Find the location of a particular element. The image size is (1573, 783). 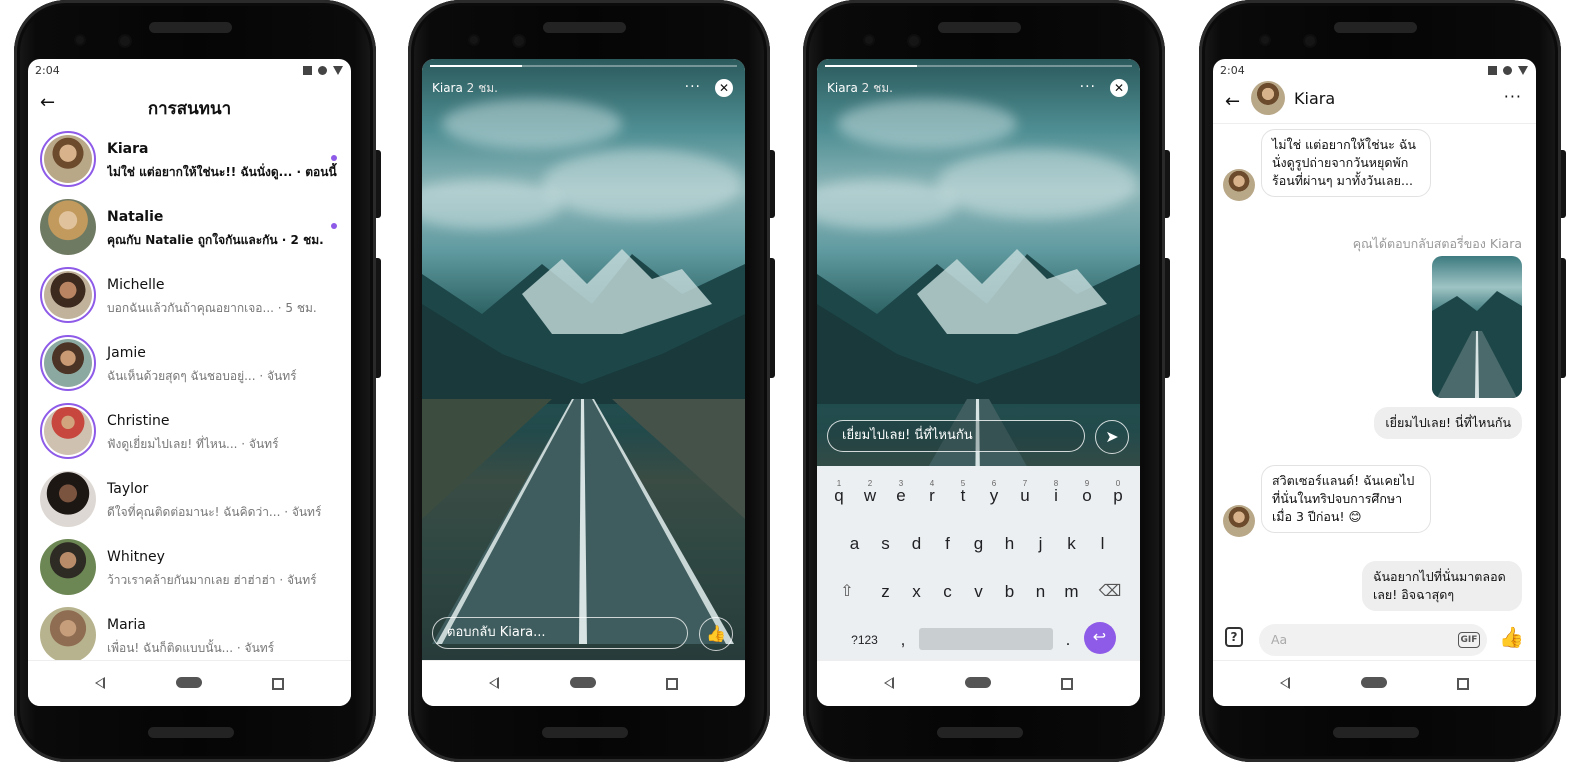

key-b: b is located at coordinates (1009, 591).